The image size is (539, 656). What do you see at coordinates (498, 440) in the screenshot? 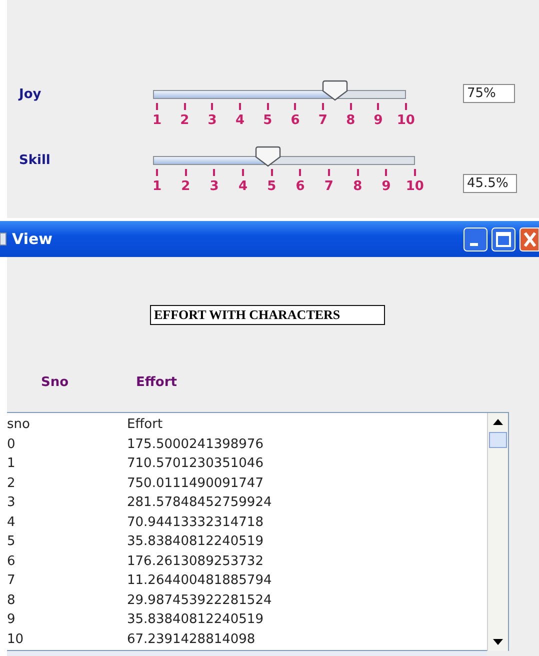
I see `scroll-thumb` at bounding box center [498, 440].